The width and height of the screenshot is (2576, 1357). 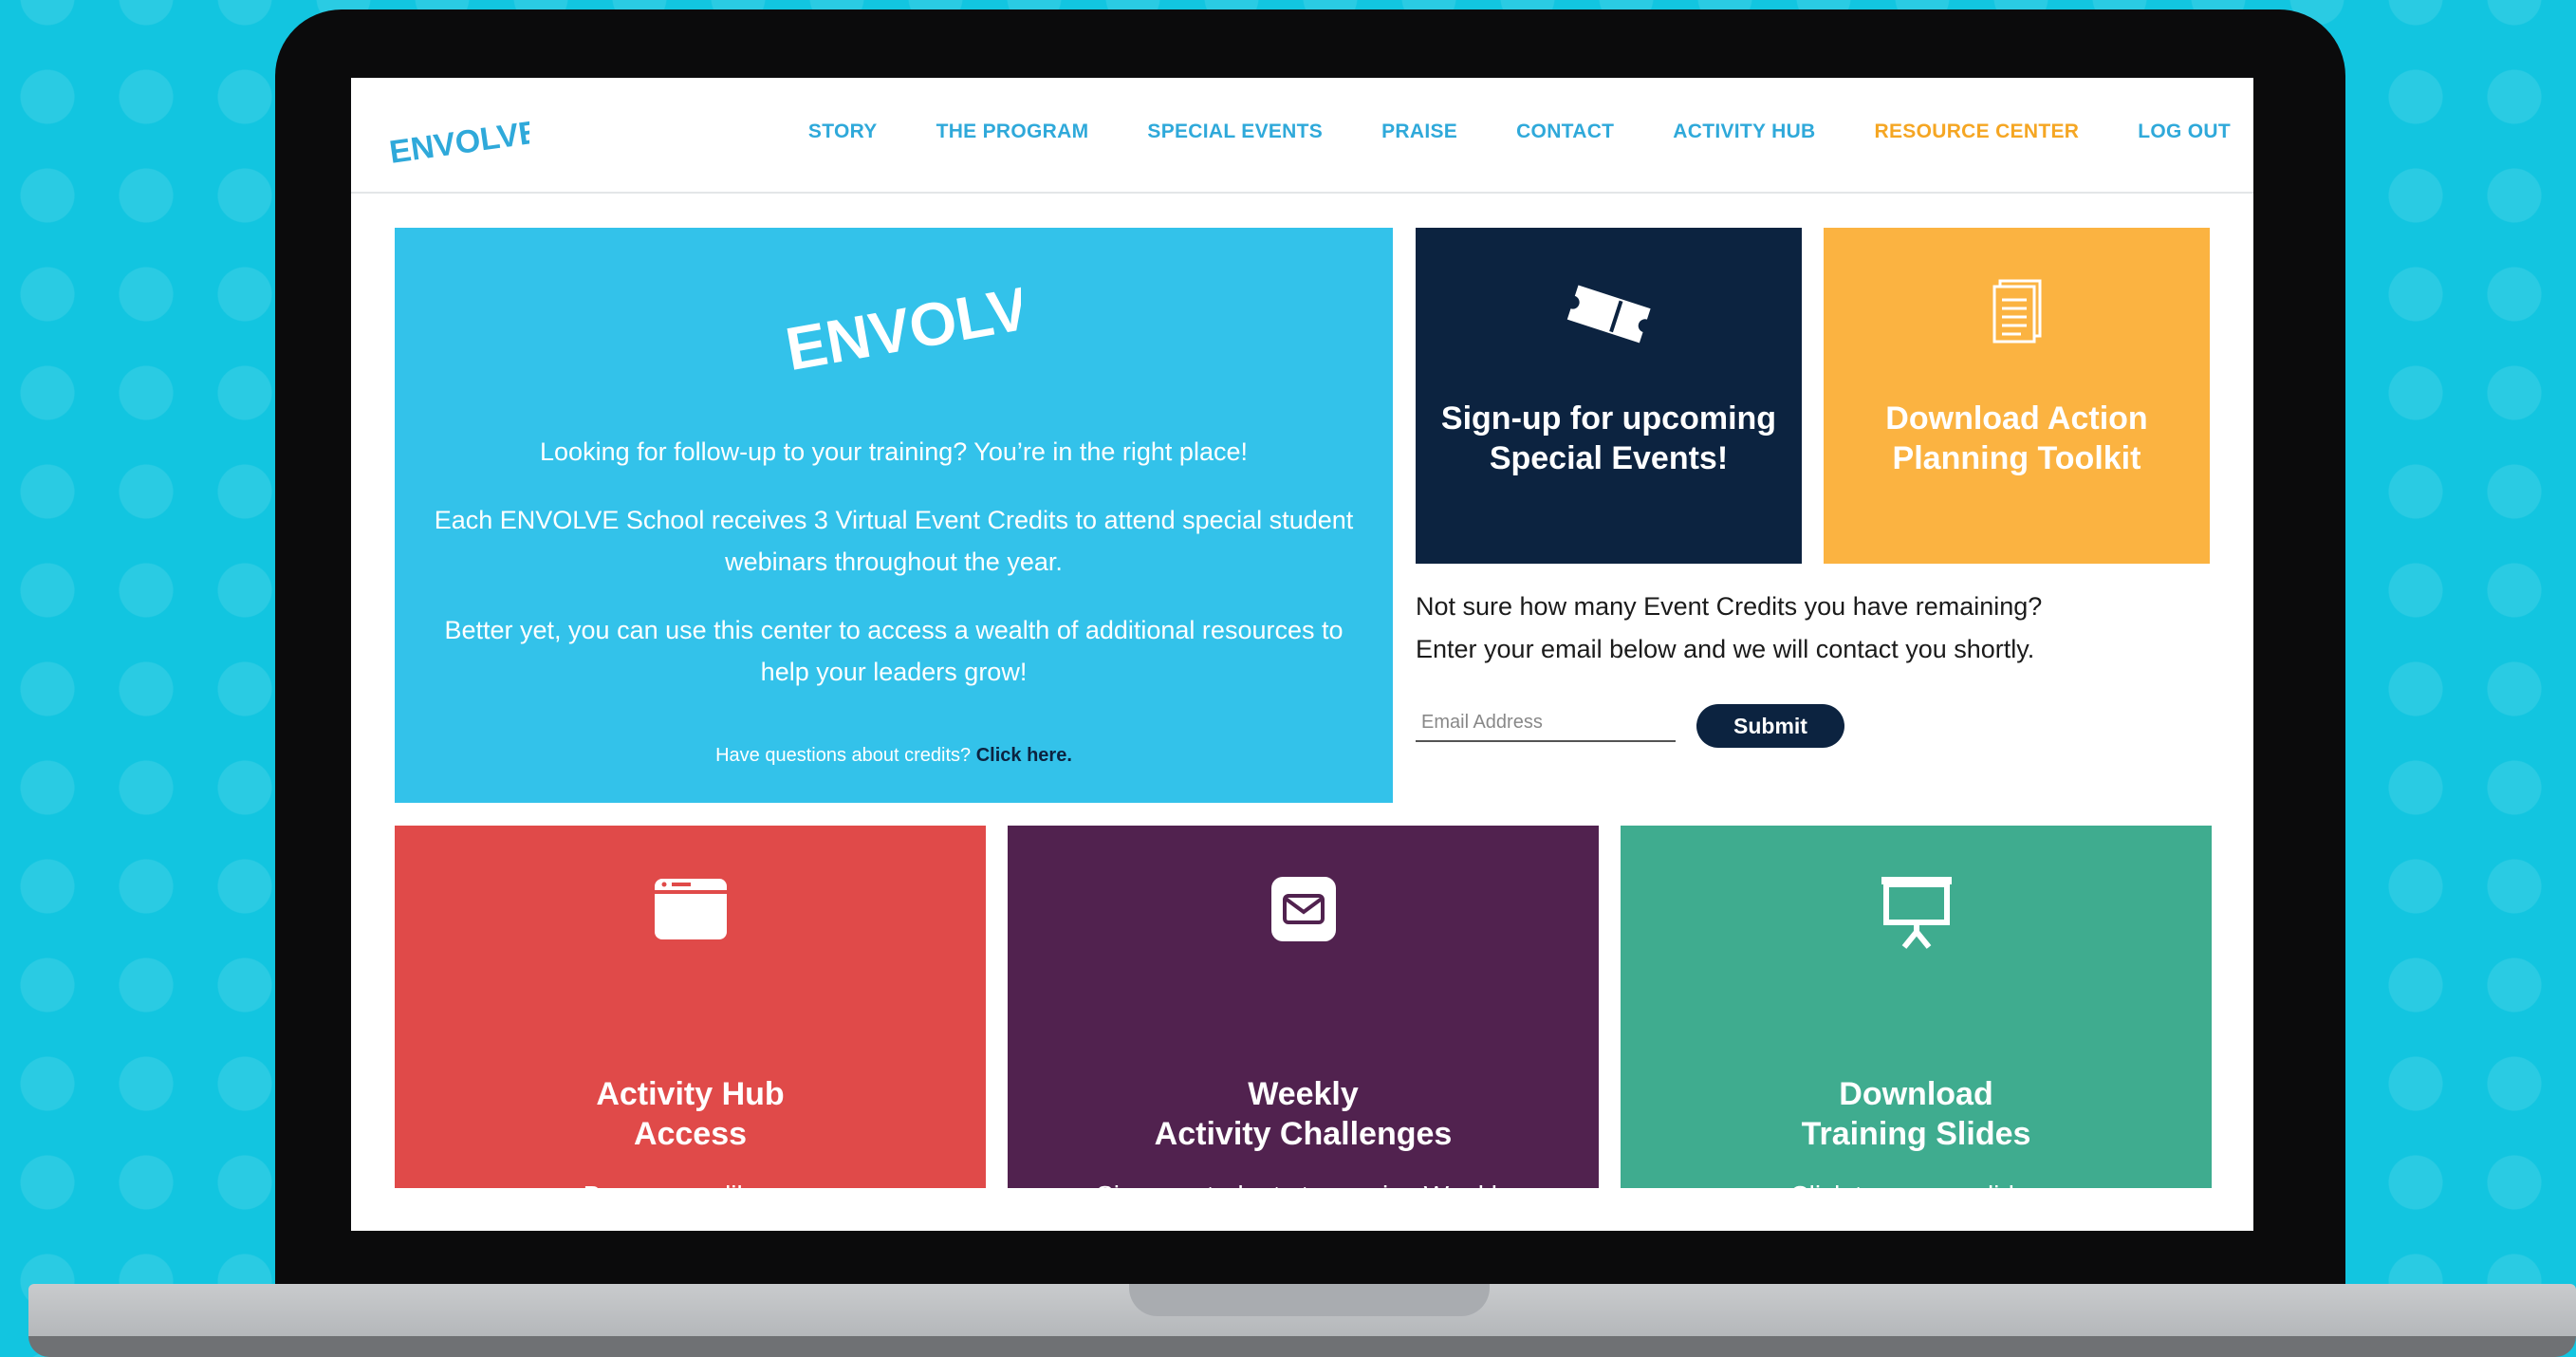 I want to click on special-events-card: Sign-up for upcoming Special Events!, so click(x=1609, y=396).